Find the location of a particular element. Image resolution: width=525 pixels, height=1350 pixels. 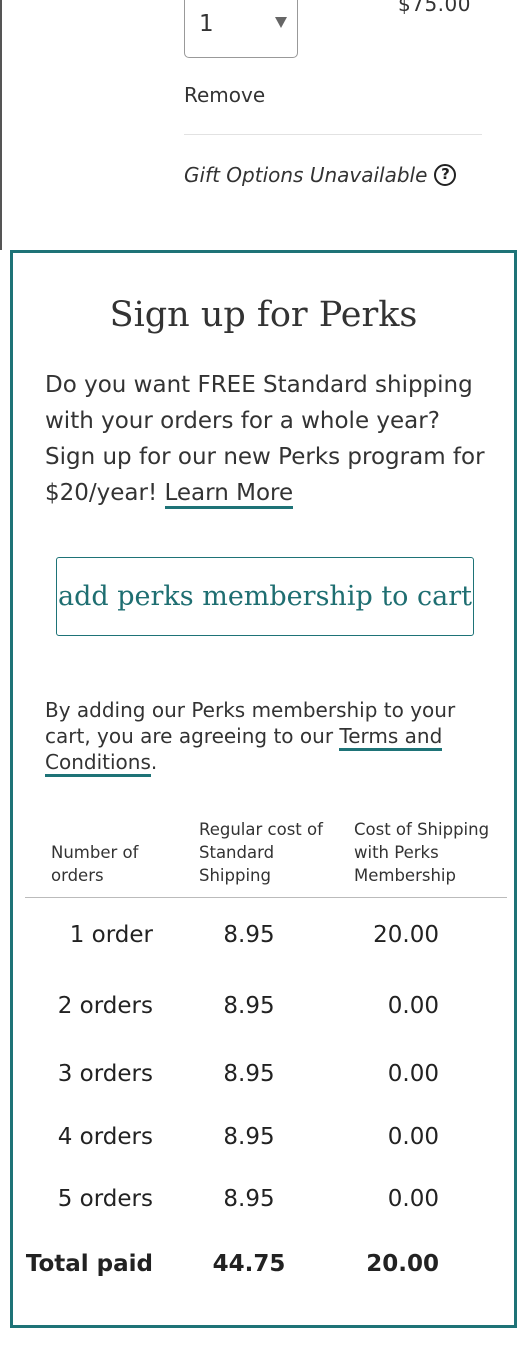

total-label-cell: Total paid is located at coordinates (89, 1264).